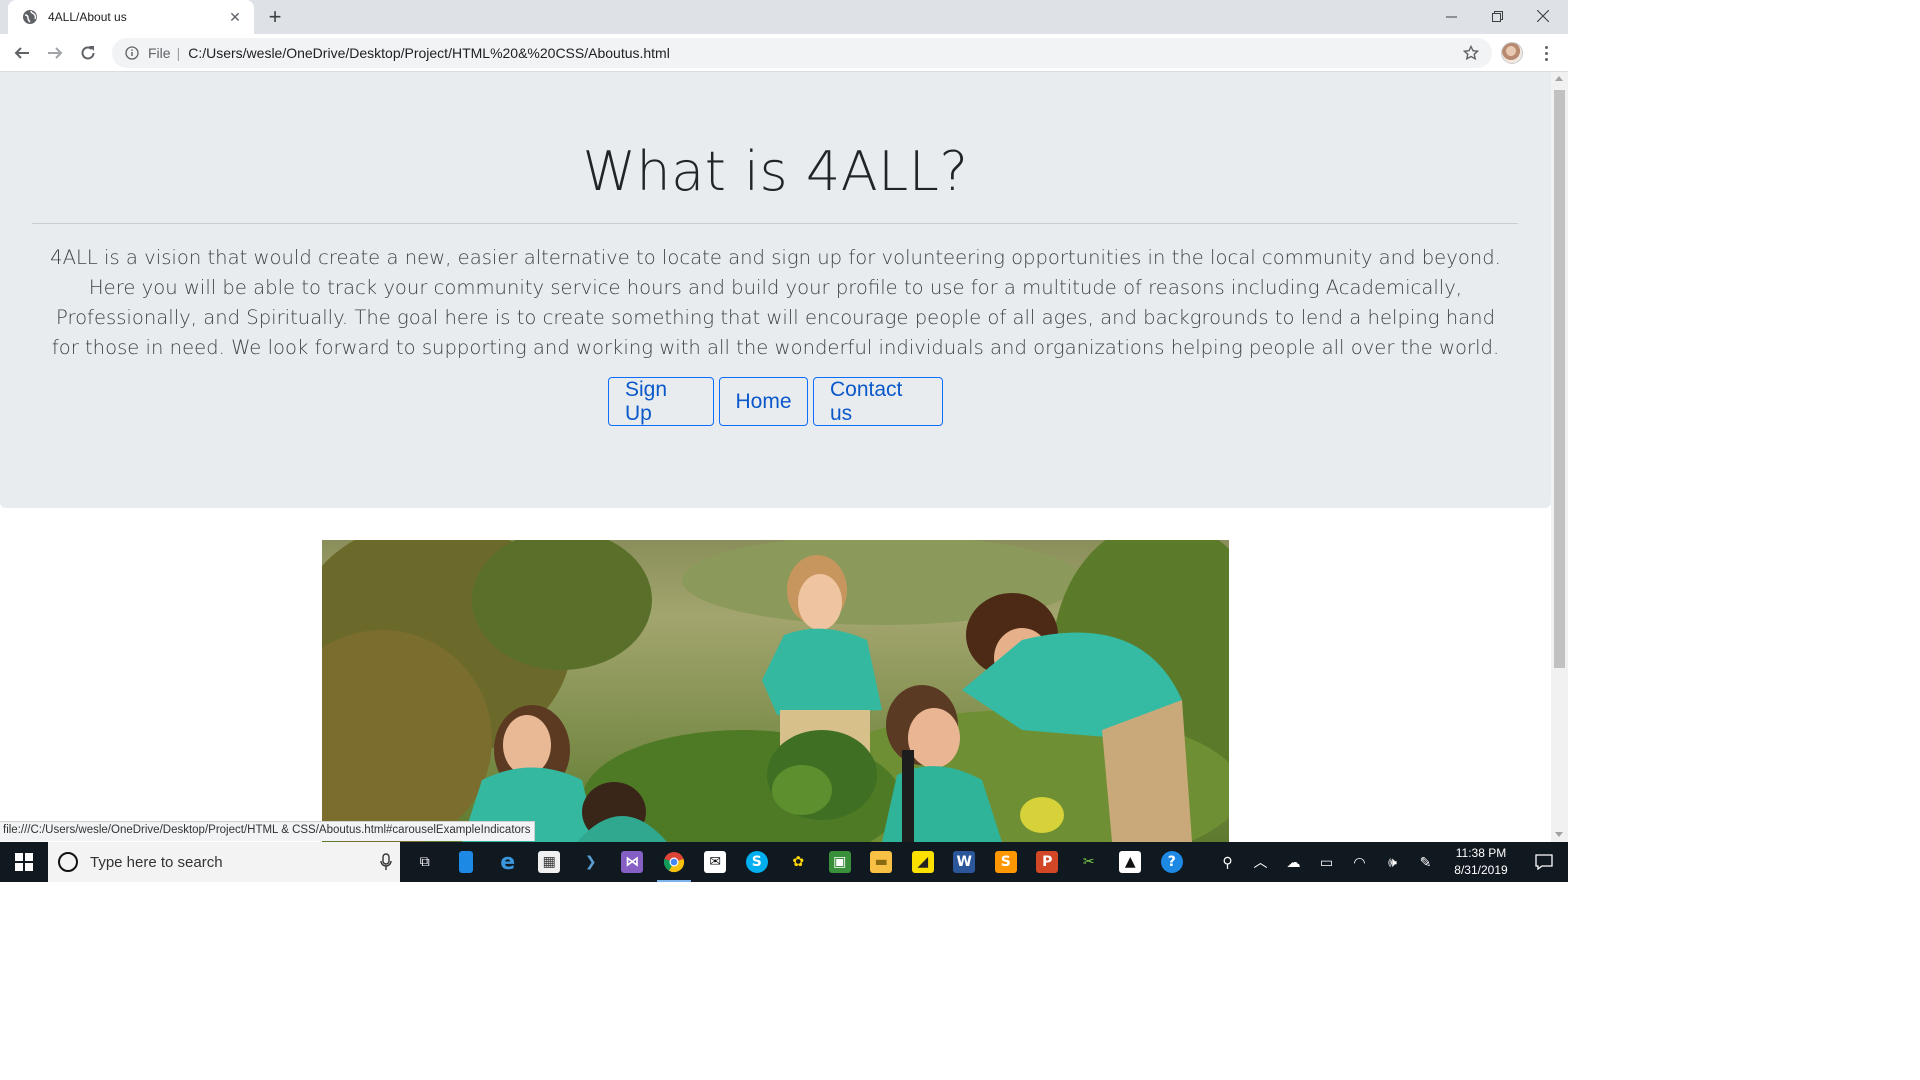 The height and width of the screenshot is (1080, 1920). I want to click on minimize-button, so click(1451, 16).